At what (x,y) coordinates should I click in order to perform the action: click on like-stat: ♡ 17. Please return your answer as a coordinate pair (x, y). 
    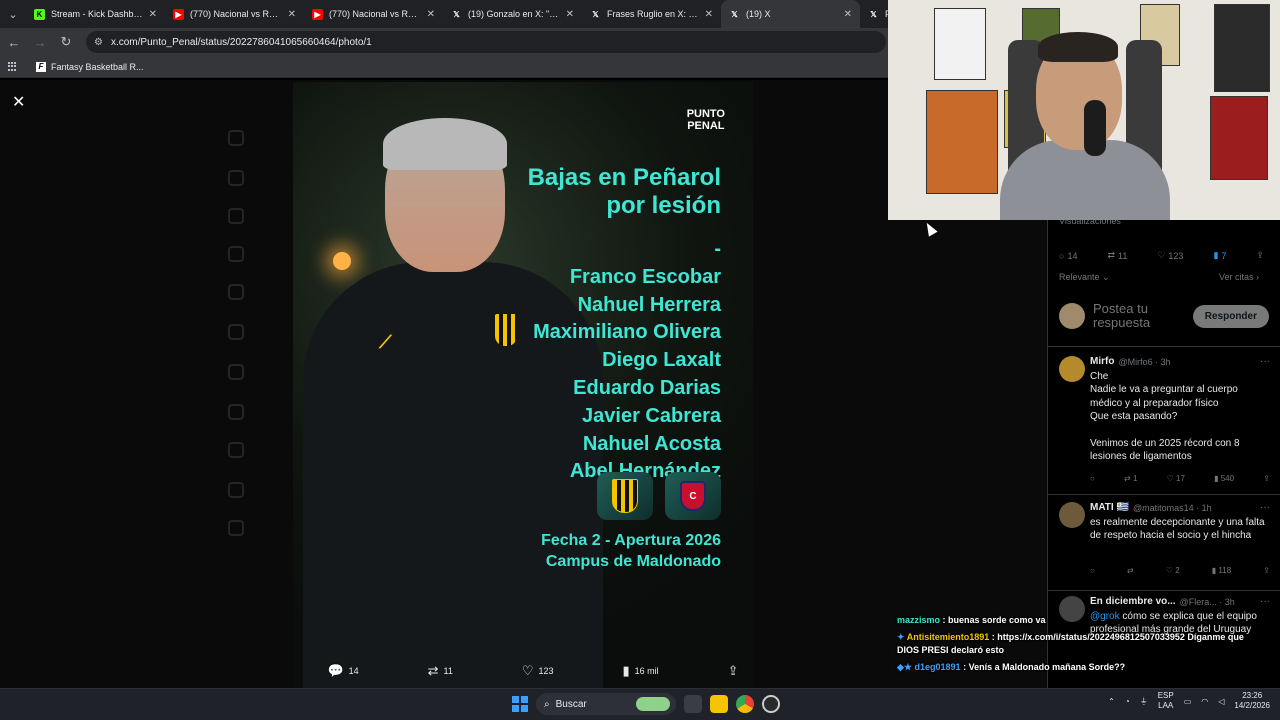
    Looking at the image, I should click on (1176, 478).